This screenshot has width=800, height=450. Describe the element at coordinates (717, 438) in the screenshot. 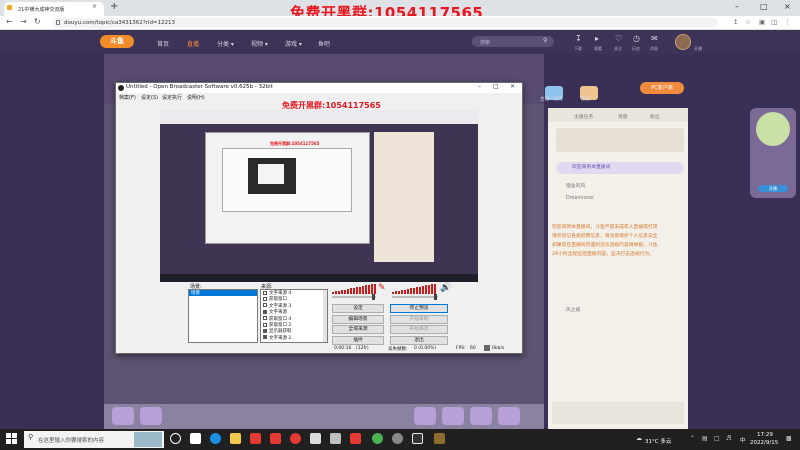

I see `display-icon: □` at that location.